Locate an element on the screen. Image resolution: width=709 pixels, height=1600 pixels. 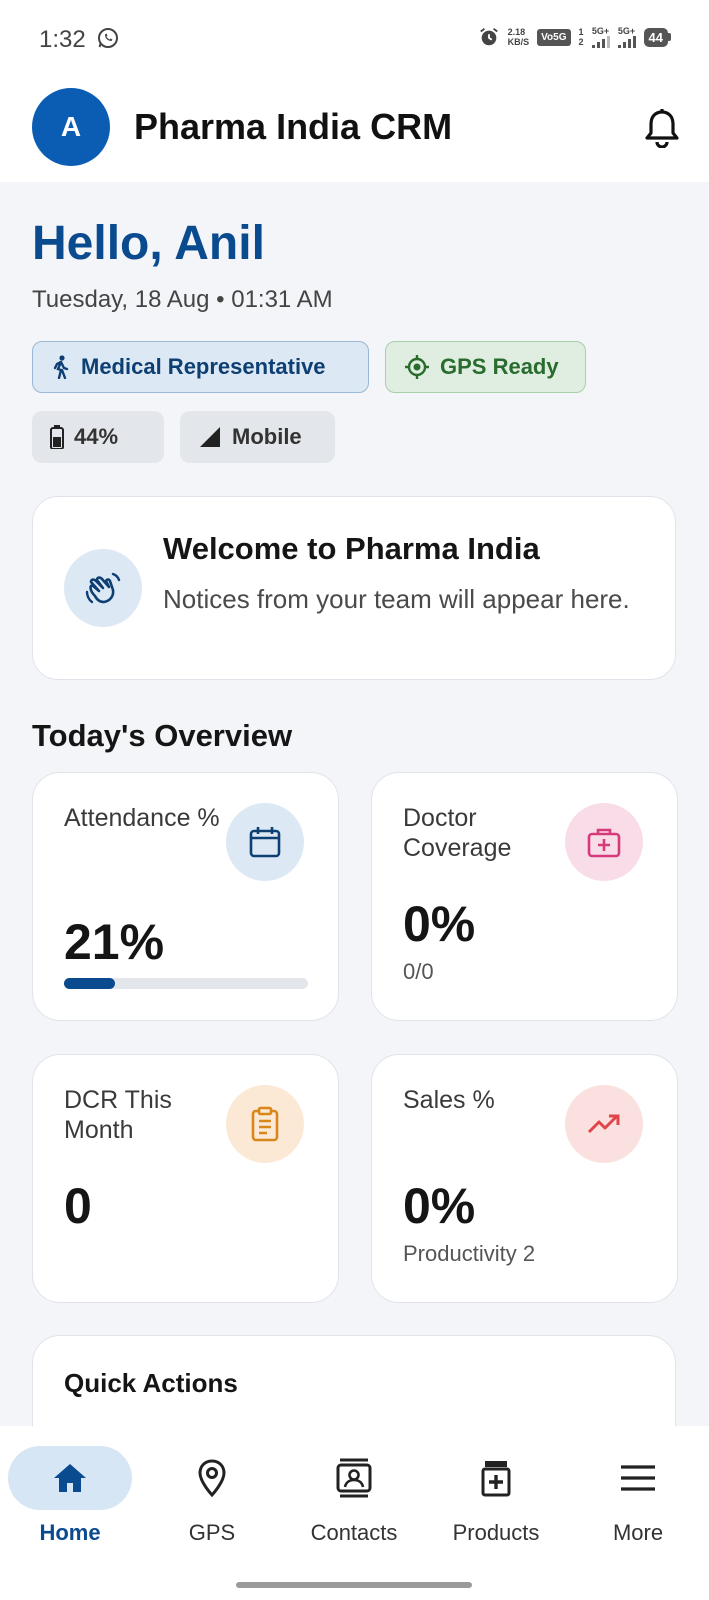
dcr-card: DCR This Month 0 is located at coordinates (185, 1178).